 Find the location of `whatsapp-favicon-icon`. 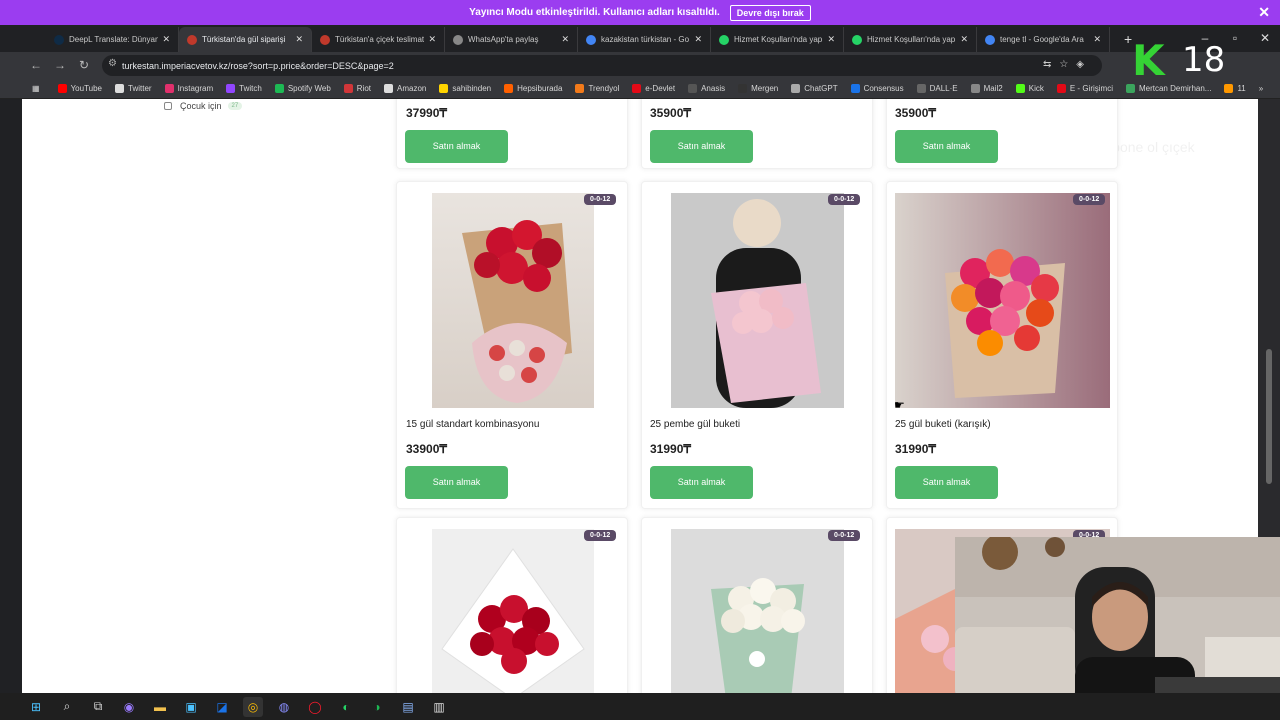

whatsapp-favicon-icon is located at coordinates (724, 39).